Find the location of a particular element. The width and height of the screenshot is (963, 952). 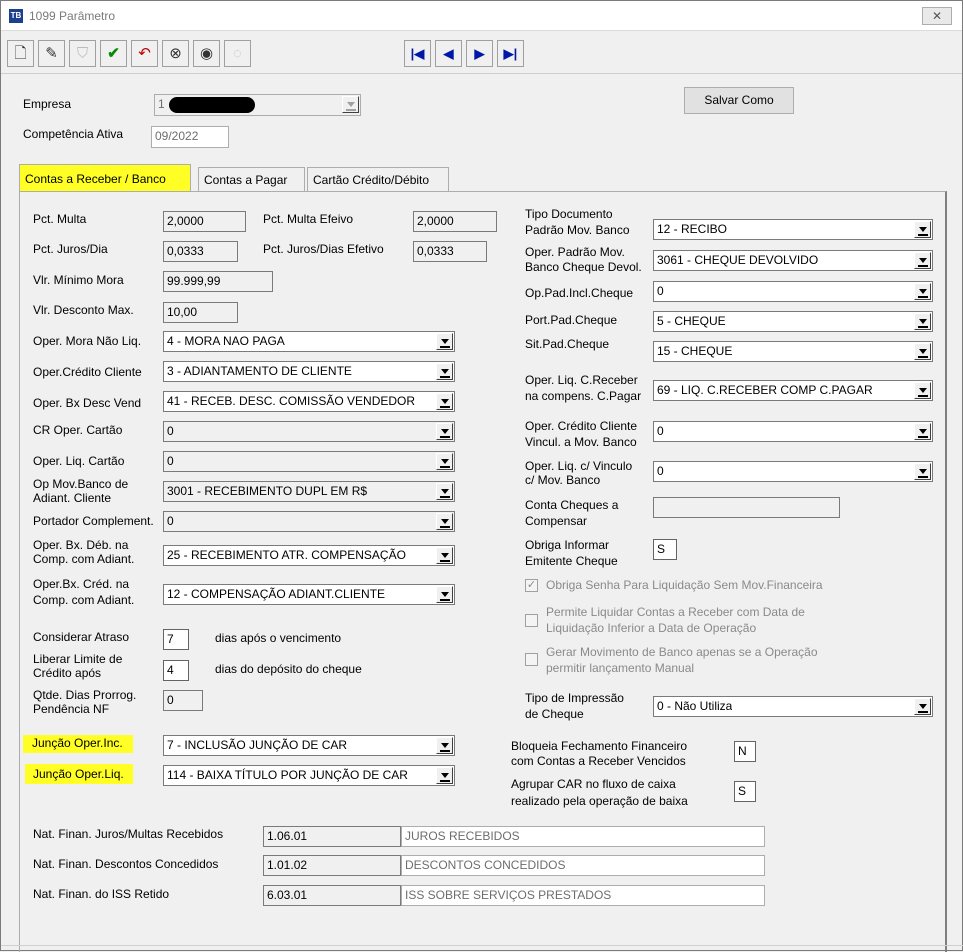

liberar-limite-label-2: Crédito após is located at coordinates (67, 673).